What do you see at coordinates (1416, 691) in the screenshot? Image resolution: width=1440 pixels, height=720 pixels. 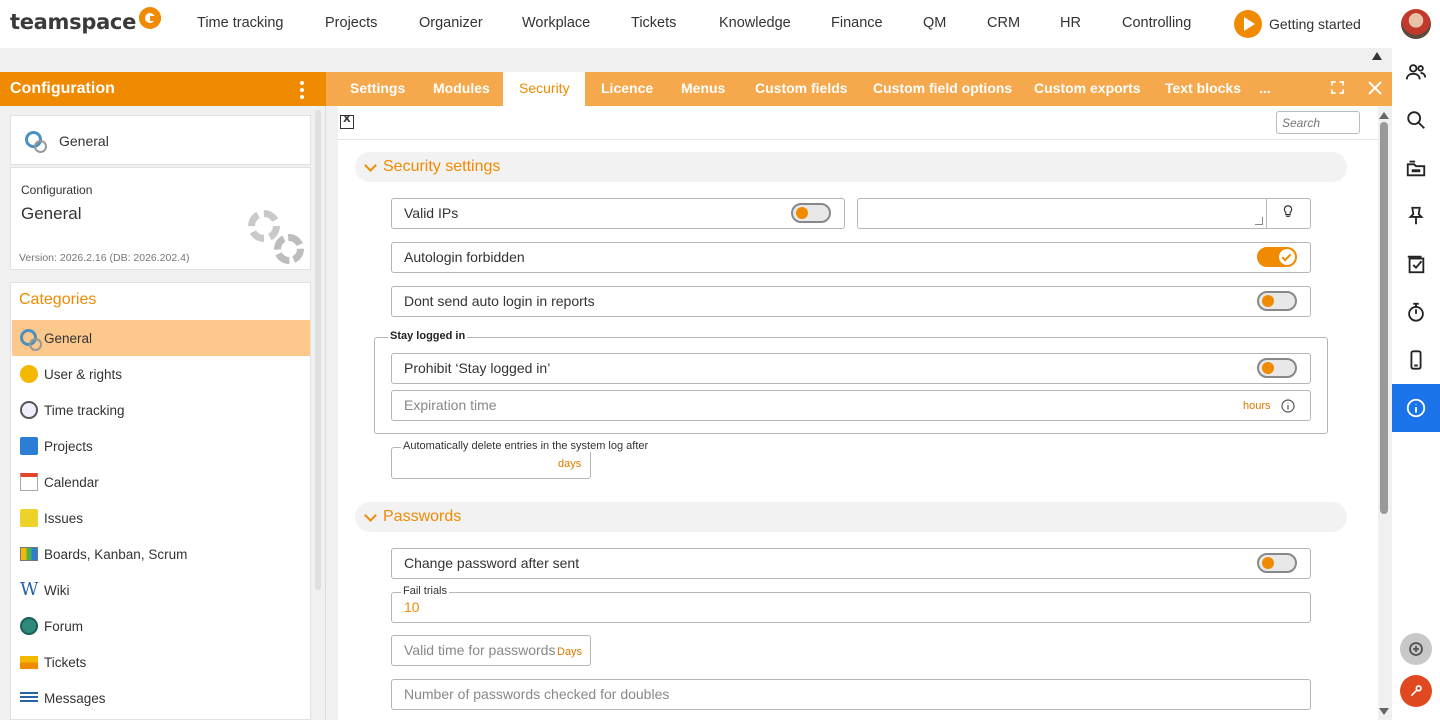 I see `wrench-icon` at bounding box center [1416, 691].